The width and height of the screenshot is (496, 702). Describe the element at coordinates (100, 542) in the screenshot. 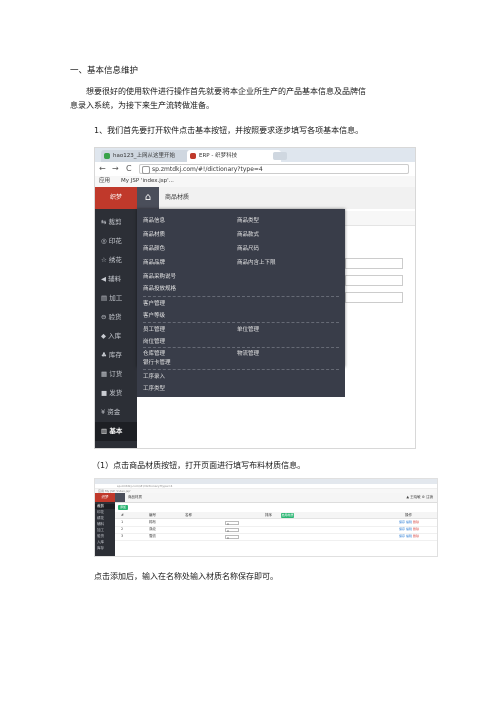

I see `sidebar-item: 入库` at that location.